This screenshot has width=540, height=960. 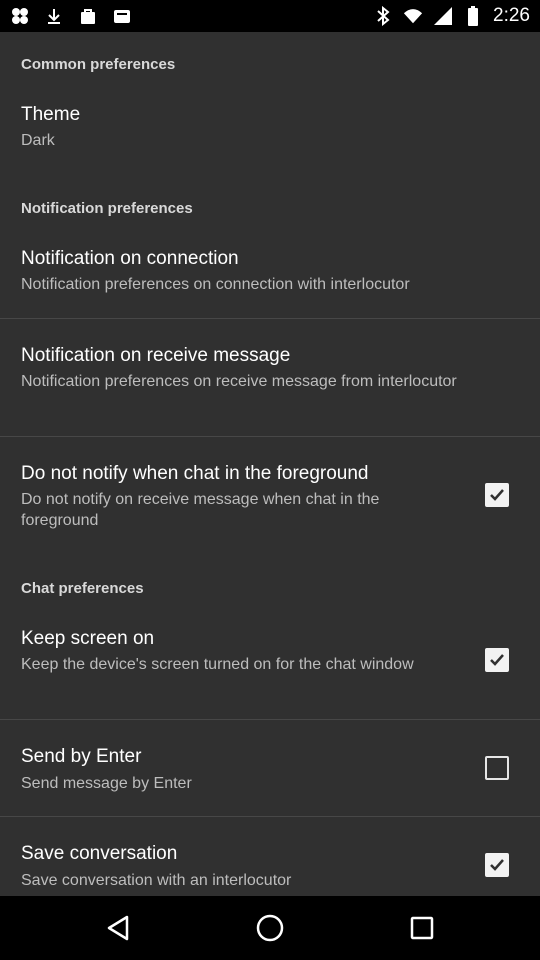 I want to click on pref-send-by-enter: Send by Enter Send message by Enter, so click(x=270, y=774).